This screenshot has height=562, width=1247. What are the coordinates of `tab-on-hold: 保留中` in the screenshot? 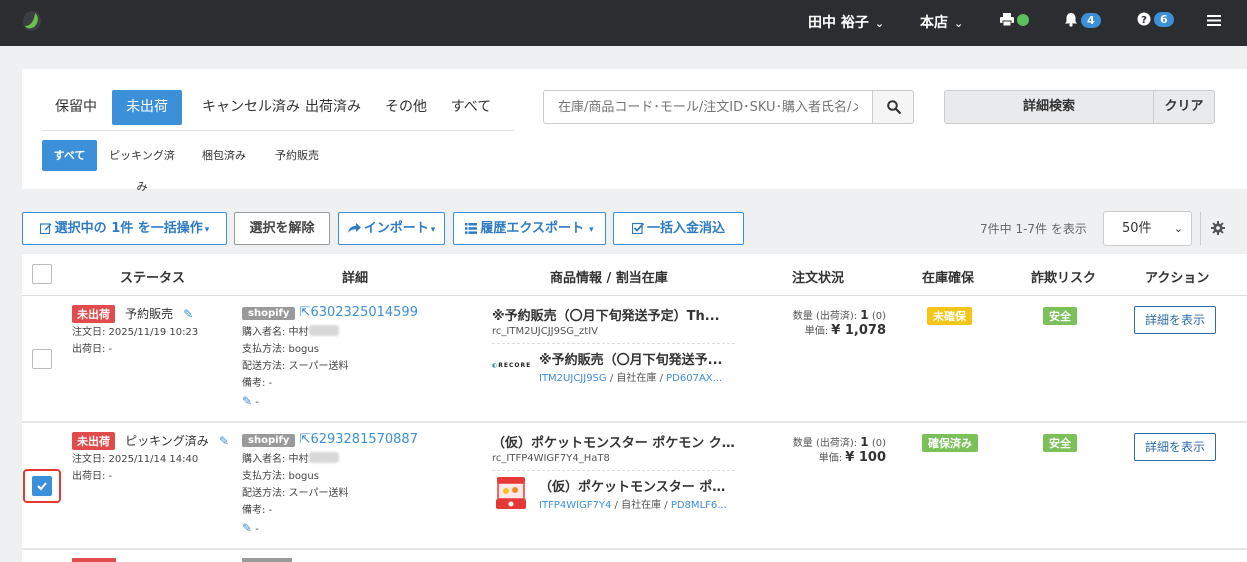 It's located at (76, 107).